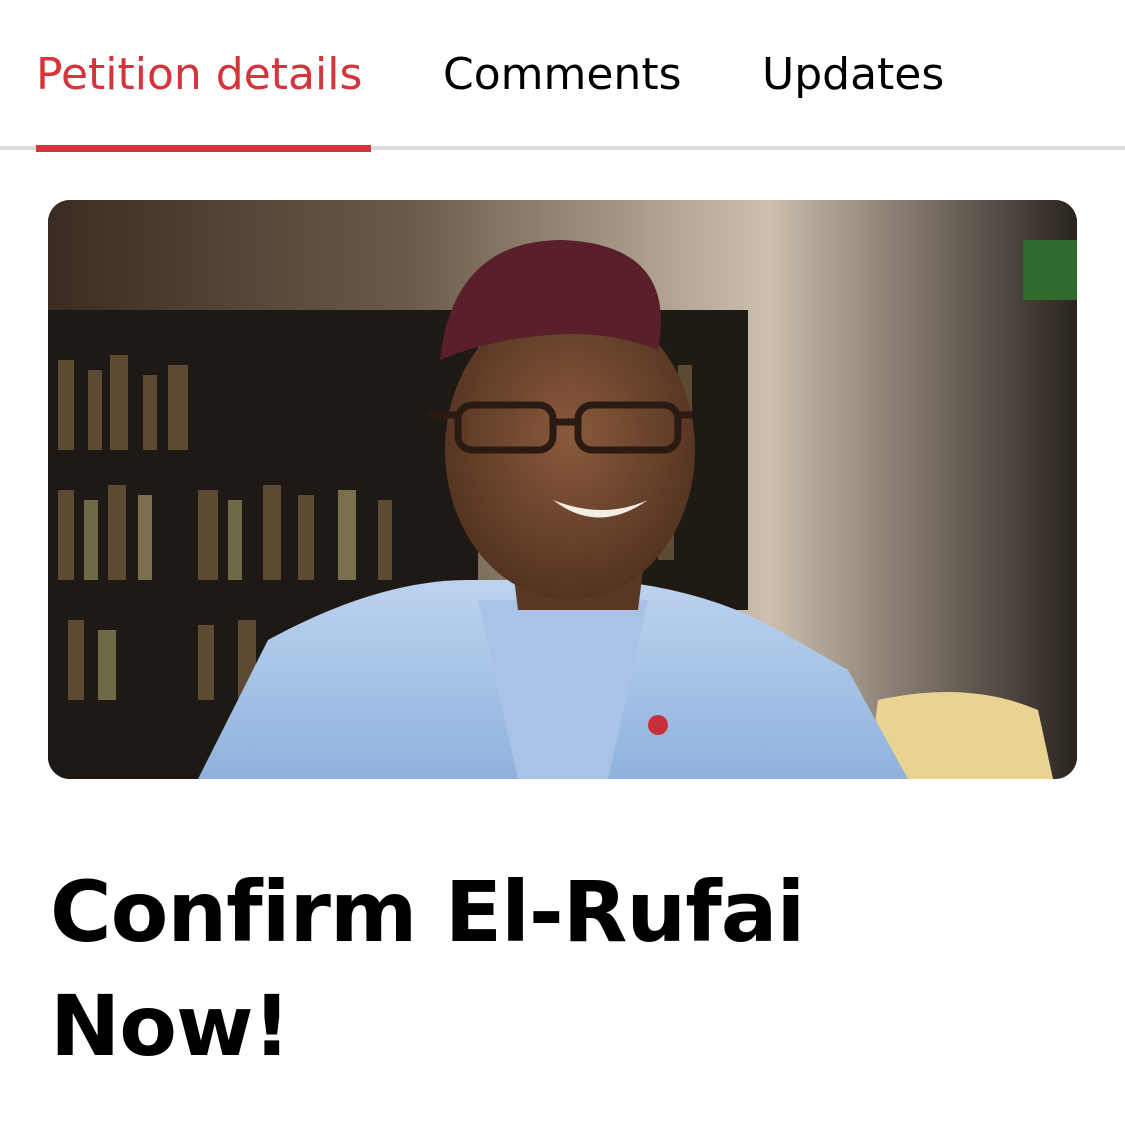  I want to click on petition-title: Confirm El-Rufai Now!, so click(427, 969).